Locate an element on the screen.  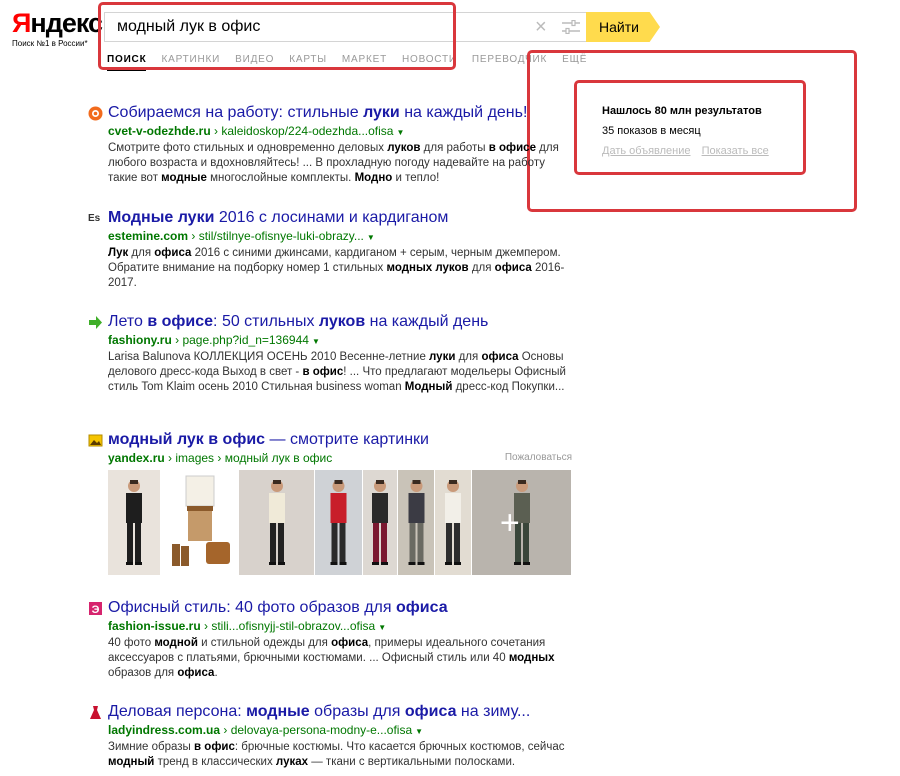
fashion-issue-icon: Э is located at coordinates (95, 609).